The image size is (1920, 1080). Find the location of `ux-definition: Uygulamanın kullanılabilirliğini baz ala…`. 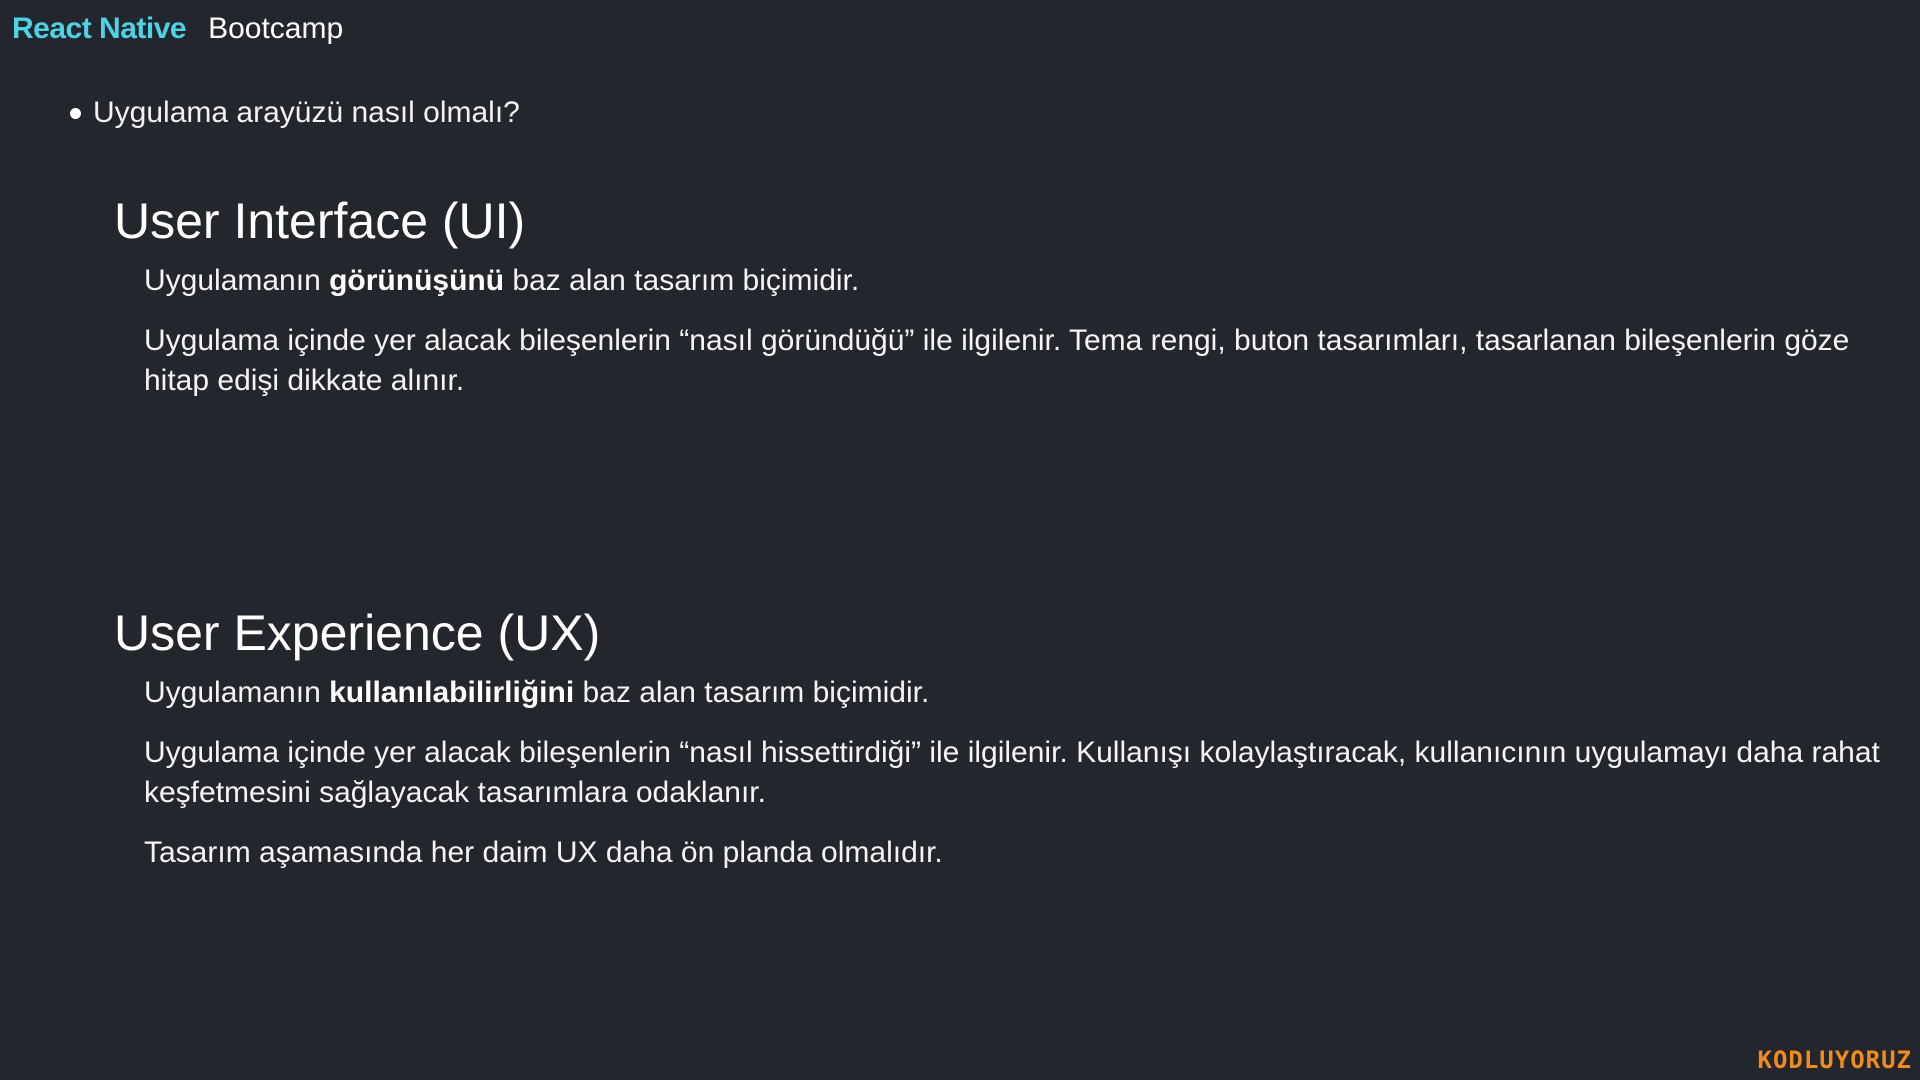

ux-definition: Uygulamanın kullanılabilirliğini baz ala… is located at coordinates (1024, 693).